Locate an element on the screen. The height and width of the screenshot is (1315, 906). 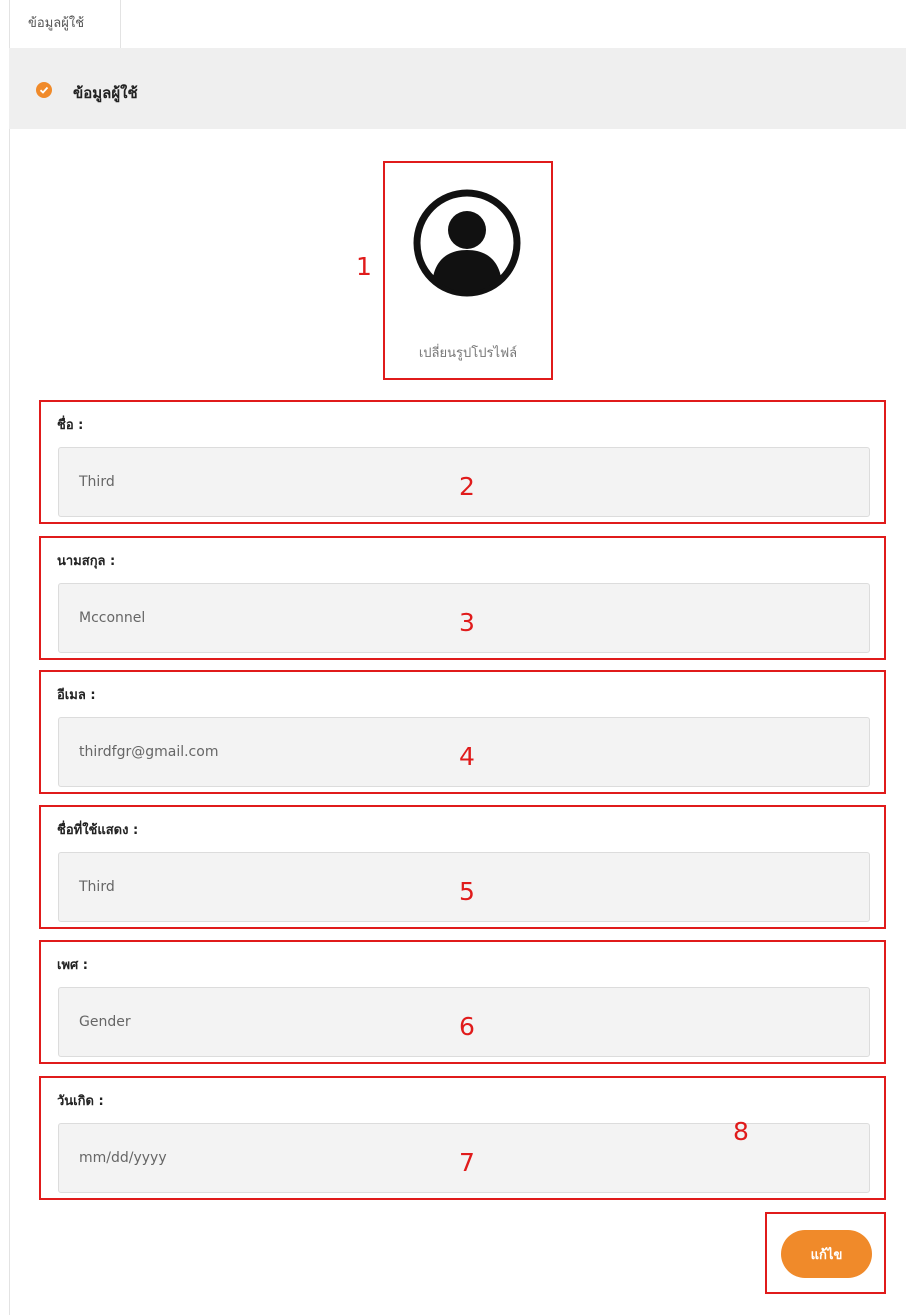
last-name-label: นามสกุล : is located at coordinates (86, 561).